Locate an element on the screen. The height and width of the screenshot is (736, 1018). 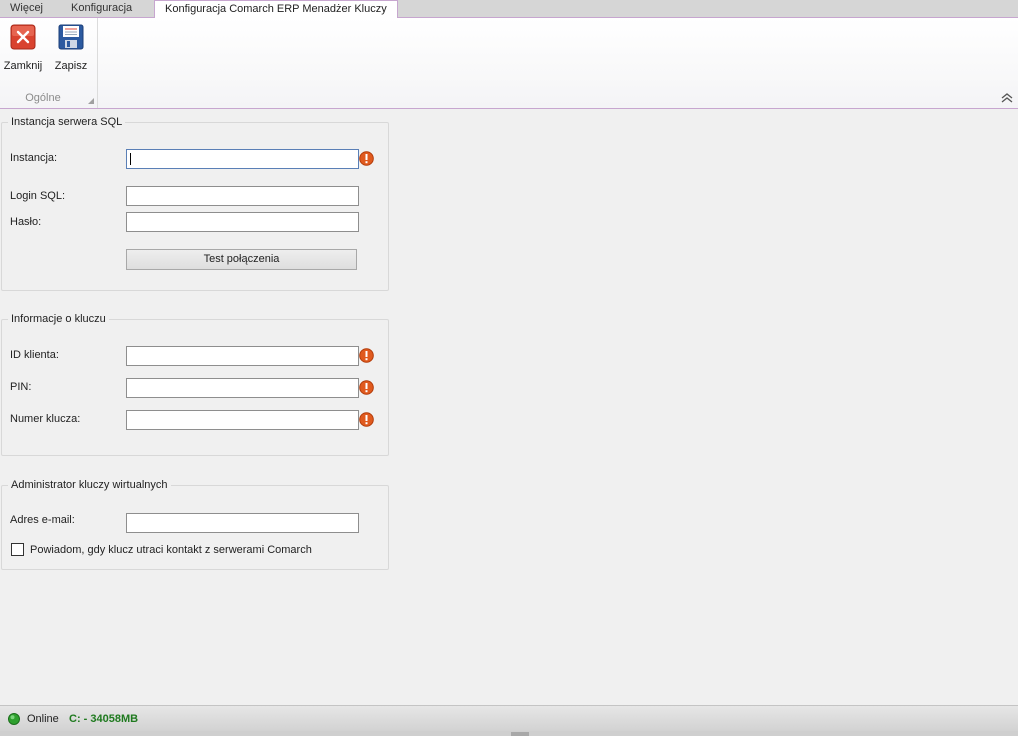
online-status-icon is located at coordinates (14, 719).